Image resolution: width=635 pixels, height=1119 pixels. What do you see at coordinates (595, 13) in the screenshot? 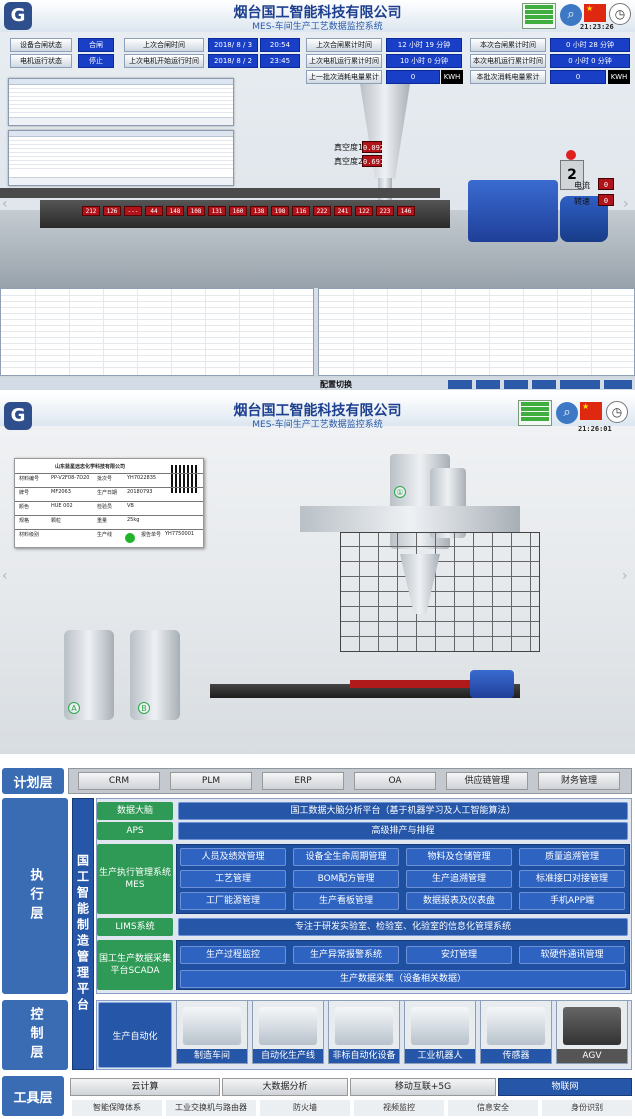
I see `china-flag-icon: ★` at bounding box center [595, 13].